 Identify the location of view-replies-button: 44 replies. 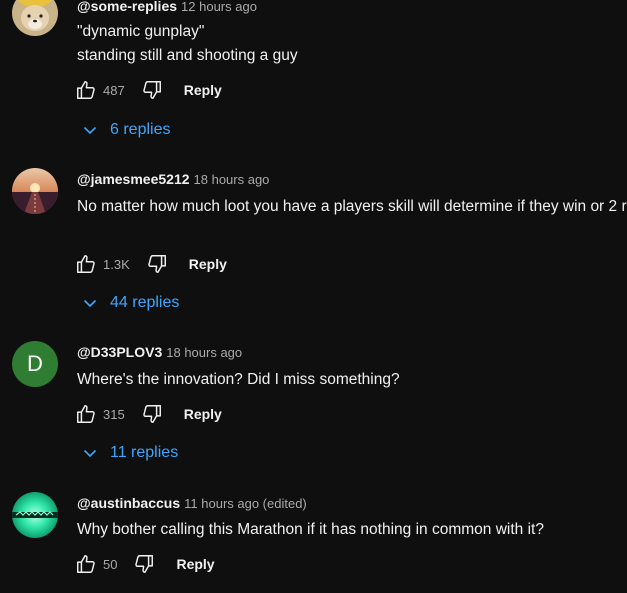
(130, 303).